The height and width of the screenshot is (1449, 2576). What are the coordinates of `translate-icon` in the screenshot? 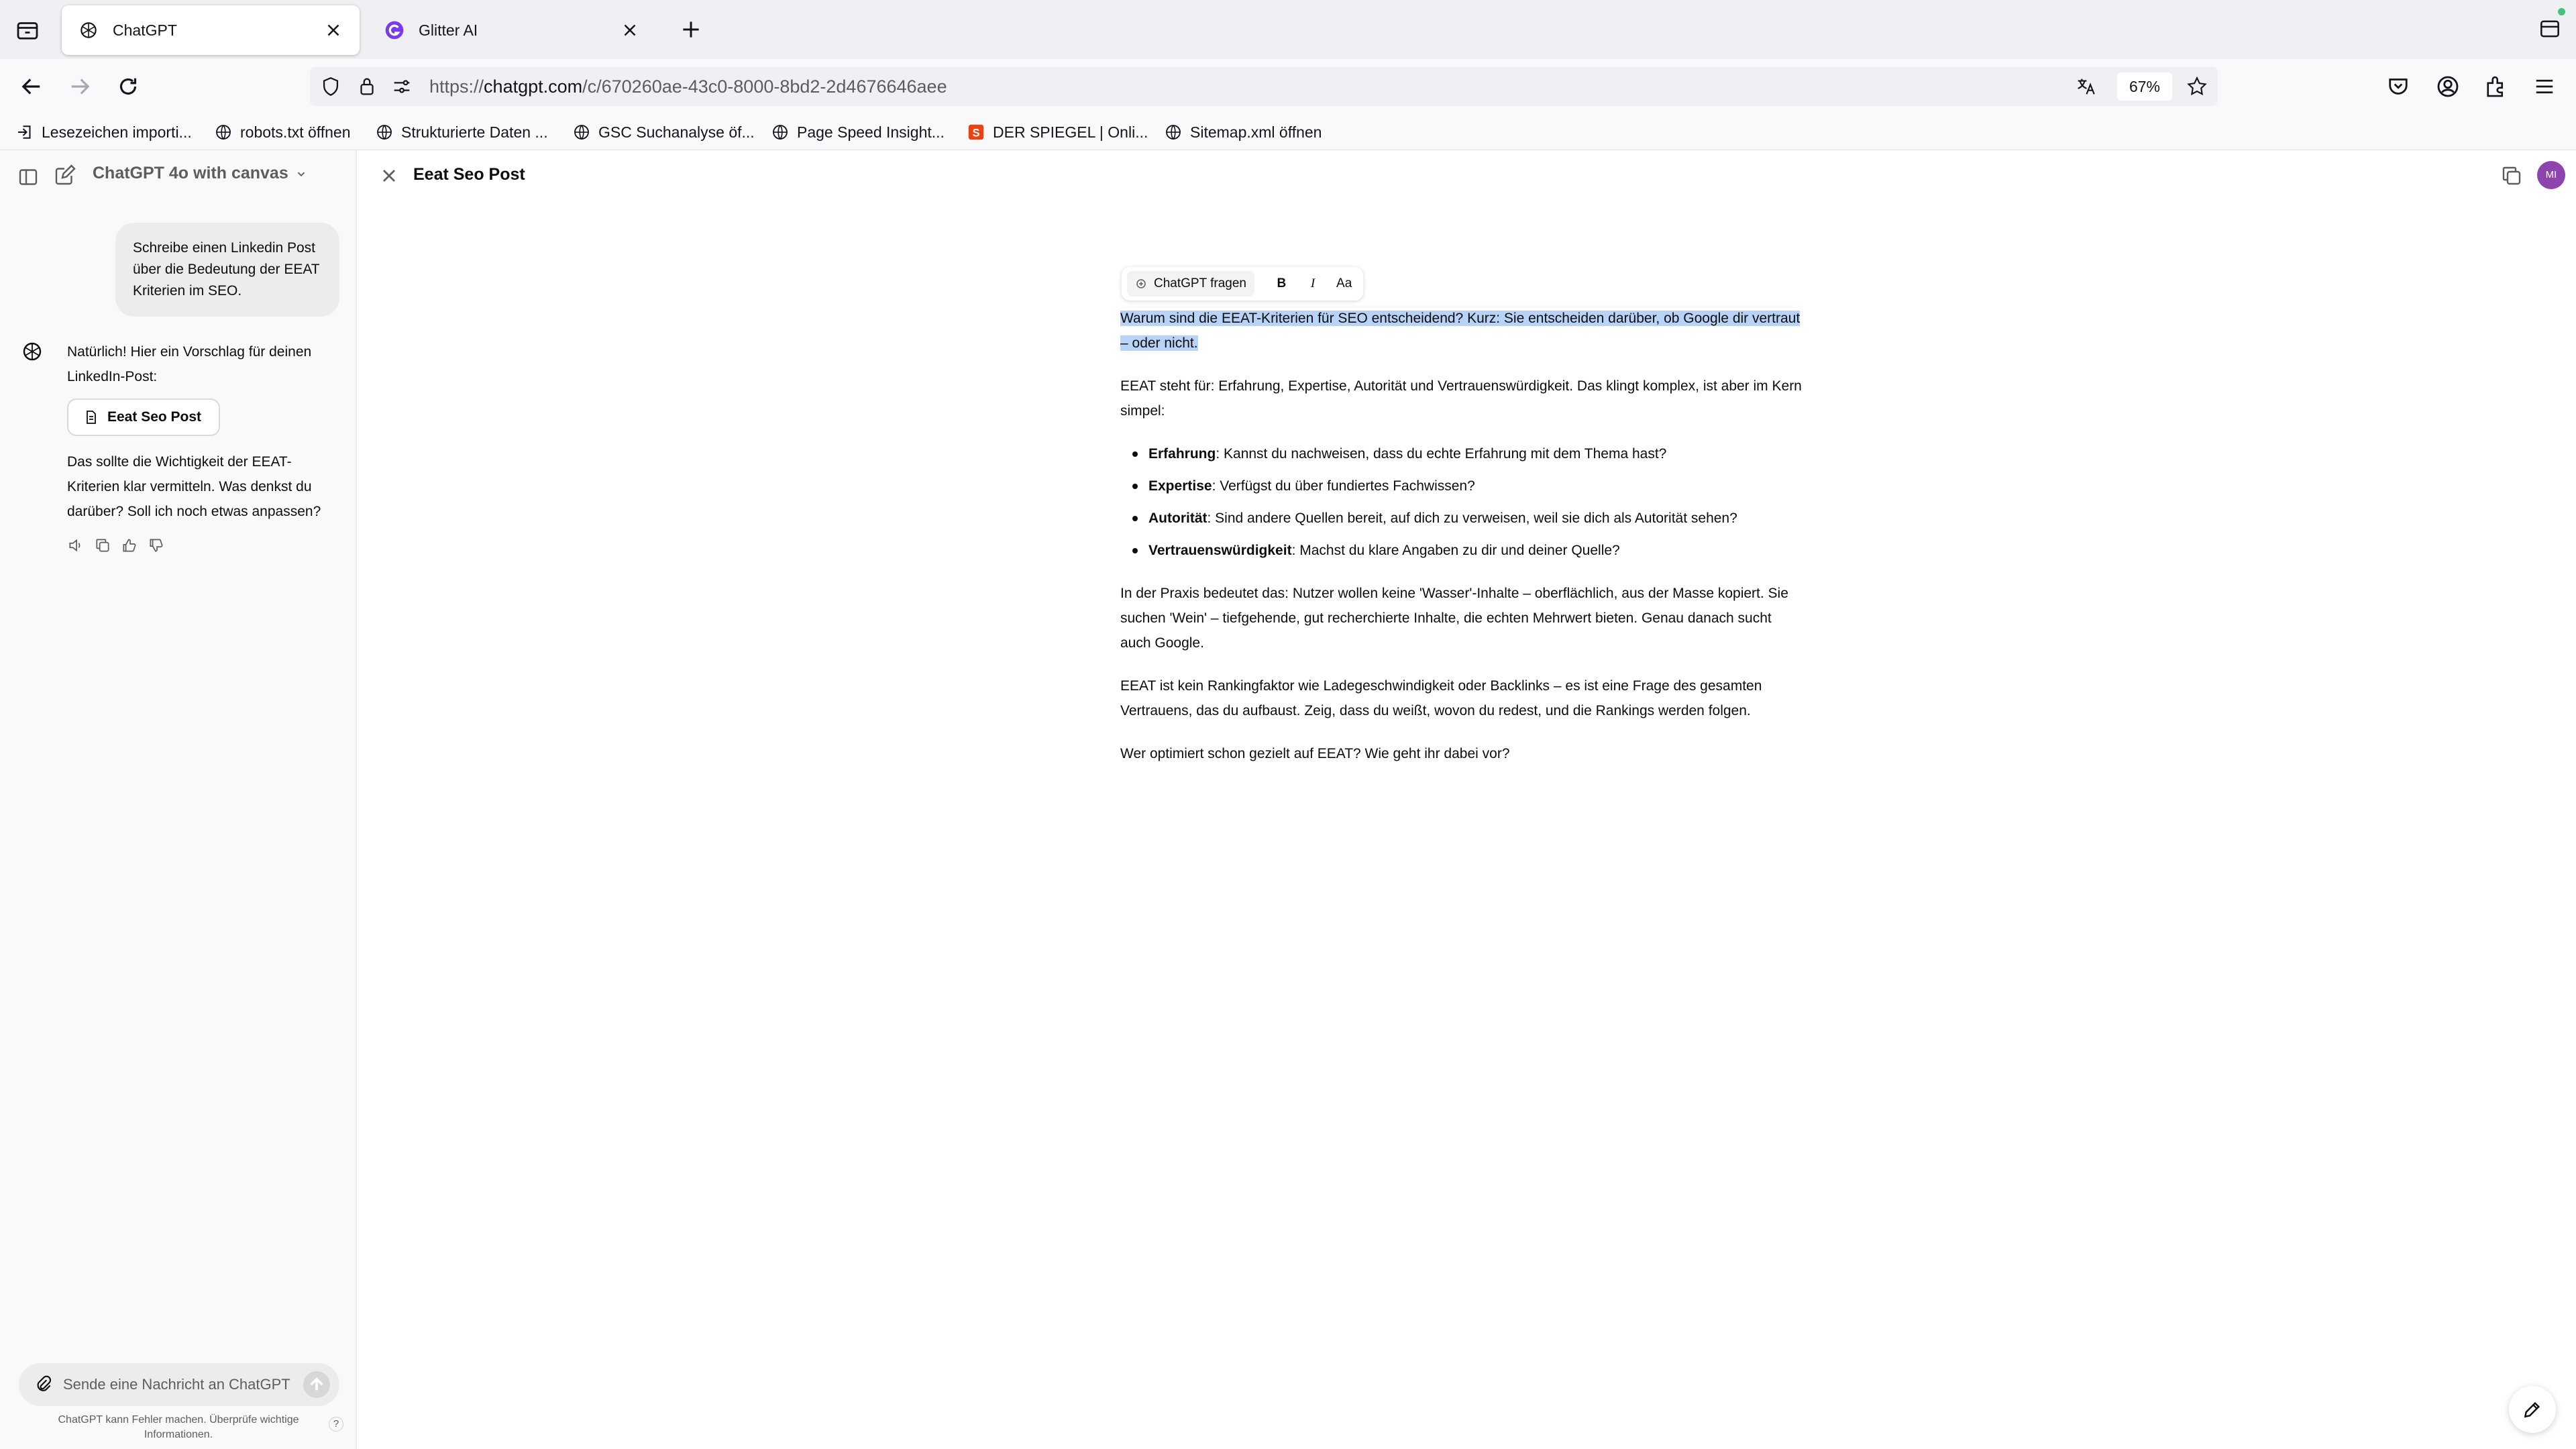 It's located at (2085, 86).